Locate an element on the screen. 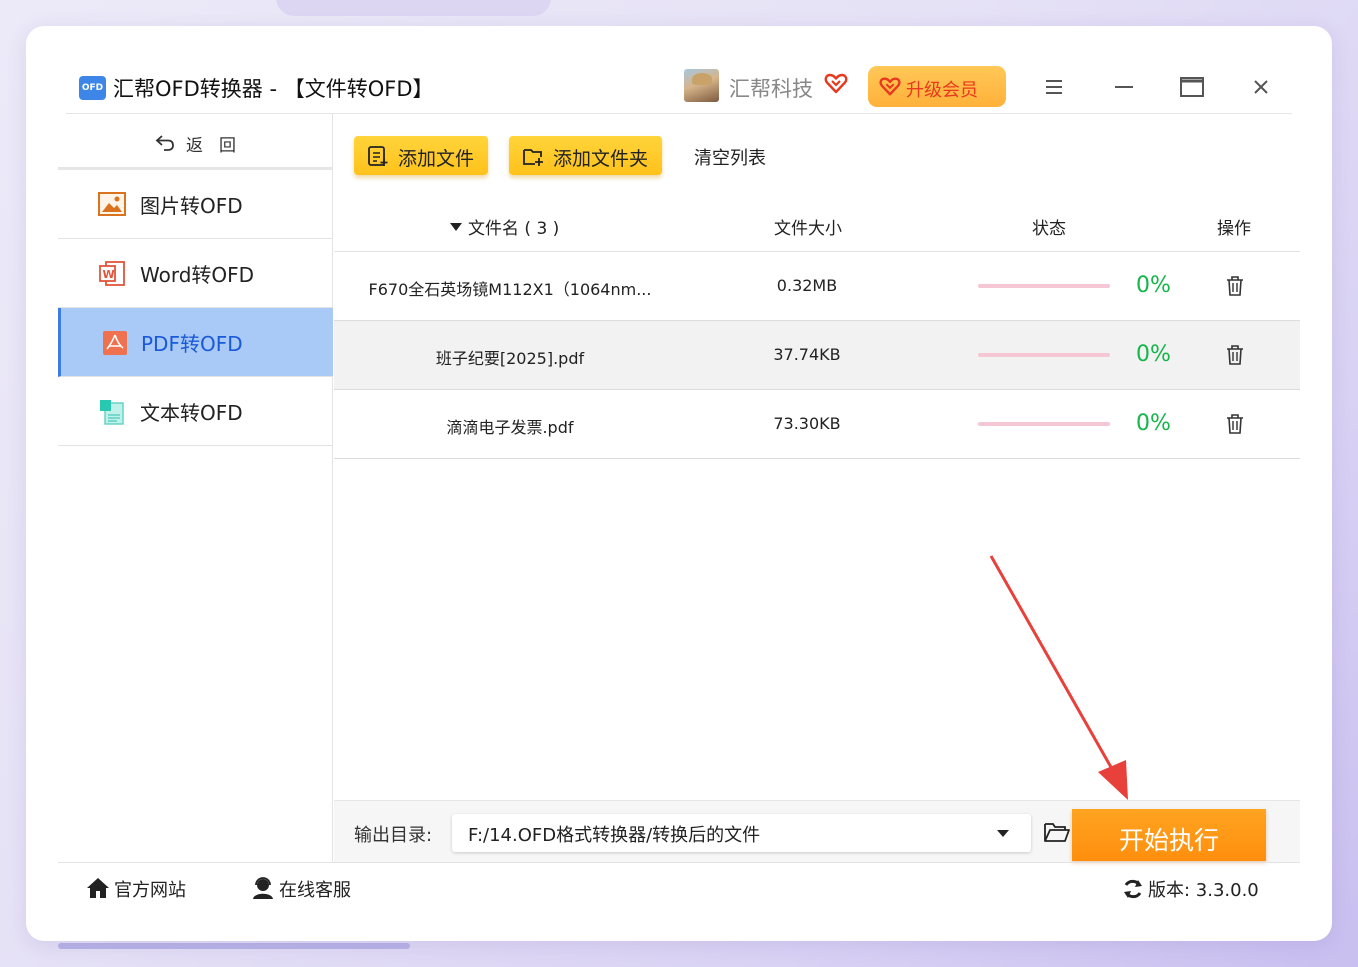  table-row: F670全石英场镜M112X1（1064nm... 0.32MB 0% is located at coordinates (817, 286).